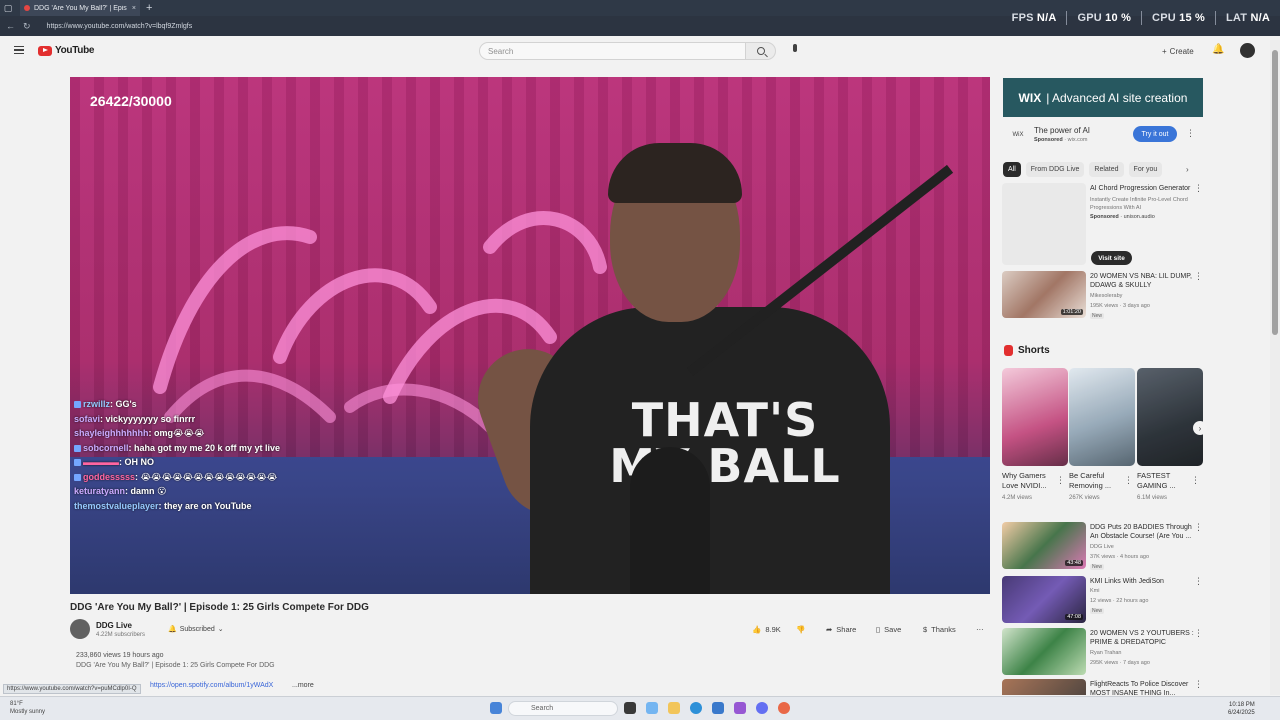 The height and width of the screenshot is (720, 1280). What do you see at coordinates (1120, 557) in the screenshot?
I see `video-meta: 37K views · 4 hours ago` at bounding box center [1120, 557].